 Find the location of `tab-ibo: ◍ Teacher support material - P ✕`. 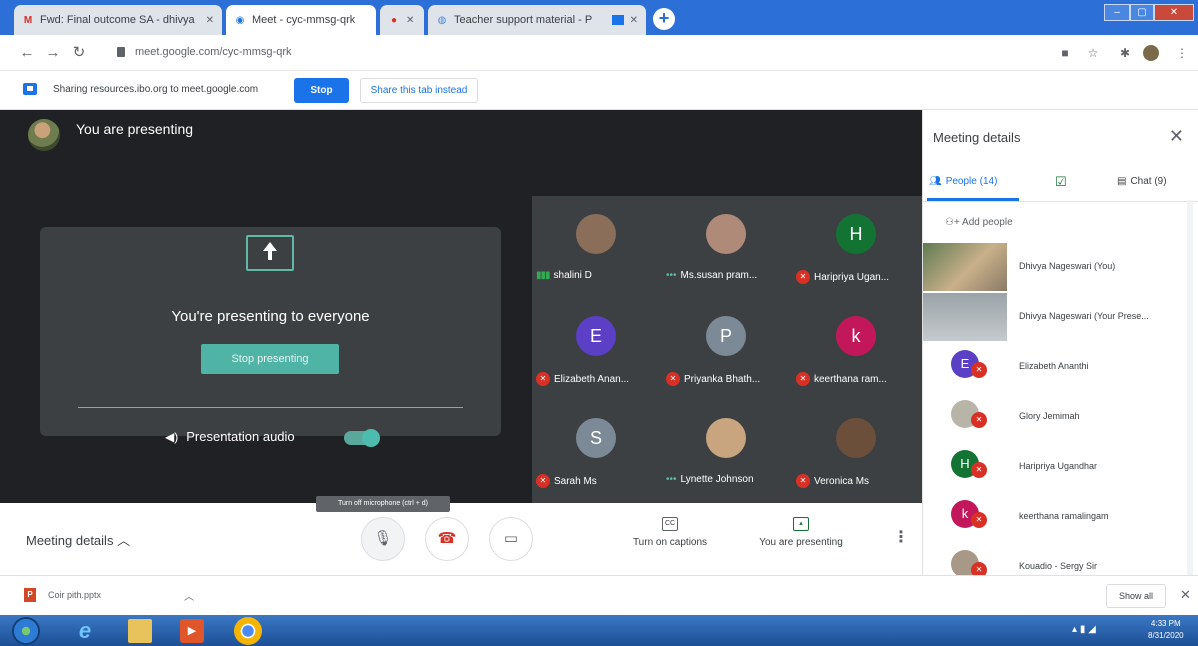

tab-ibo: ◍ Teacher support material - P ✕ is located at coordinates (537, 20).